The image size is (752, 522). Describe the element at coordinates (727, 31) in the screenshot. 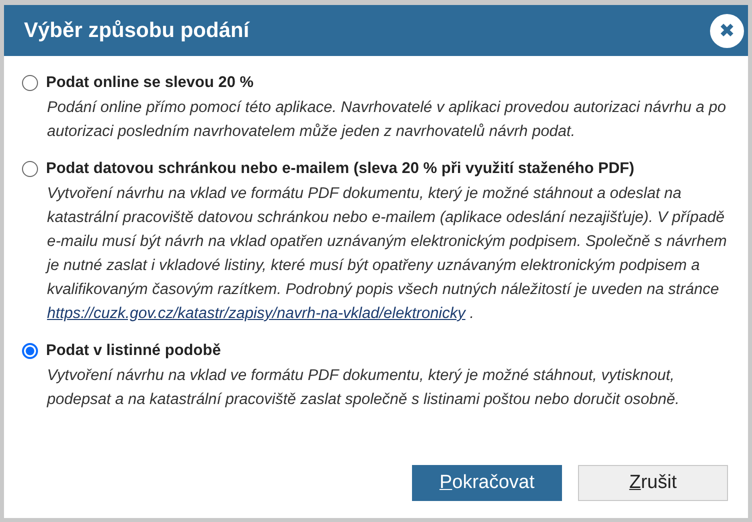

I see `close-button: ✖` at that location.